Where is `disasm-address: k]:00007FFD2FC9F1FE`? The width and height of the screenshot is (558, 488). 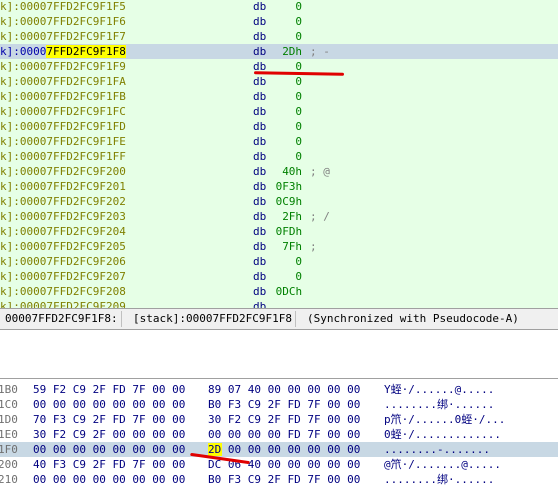 disasm-address: k]:00007FFD2FC9F1FE is located at coordinates (63, 141).